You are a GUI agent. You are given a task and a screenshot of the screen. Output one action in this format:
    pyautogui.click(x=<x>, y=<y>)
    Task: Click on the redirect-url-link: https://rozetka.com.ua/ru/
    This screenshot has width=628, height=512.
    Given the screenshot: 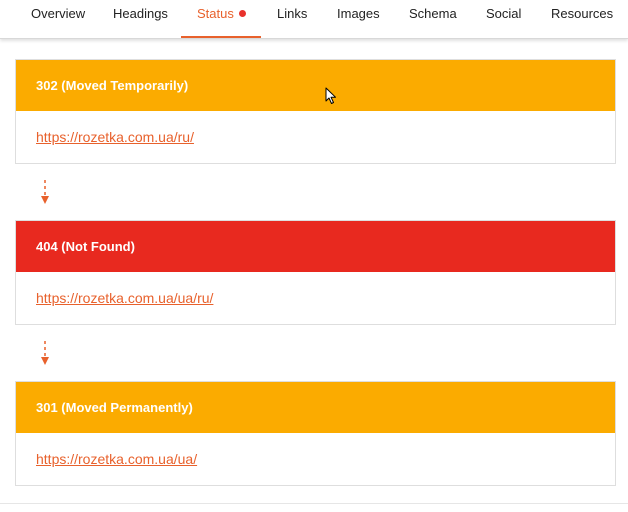 What is the action you would take?
    pyautogui.click(x=115, y=137)
    